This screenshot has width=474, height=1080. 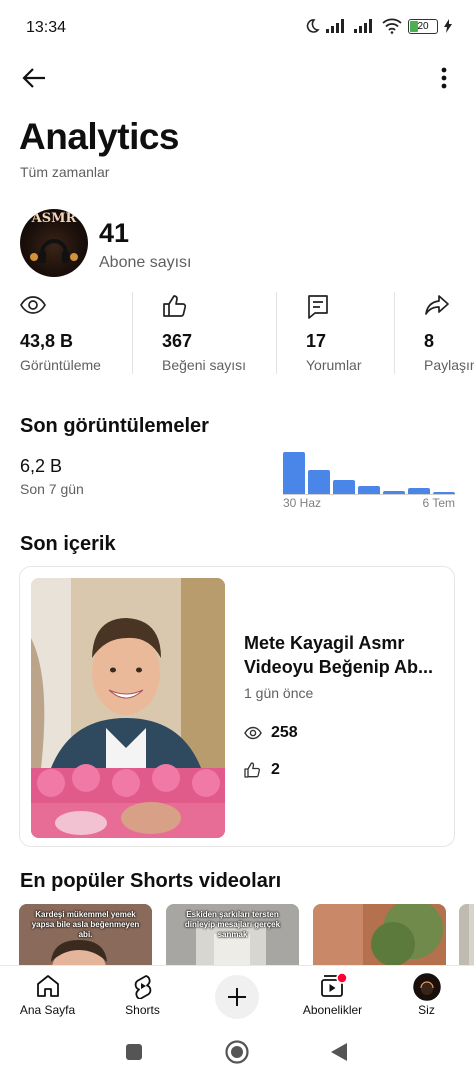 What do you see at coordinates (302, 503) in the screenshot?
I see `chart-start-label: 30 Haz` at bounding box center [302, 503].